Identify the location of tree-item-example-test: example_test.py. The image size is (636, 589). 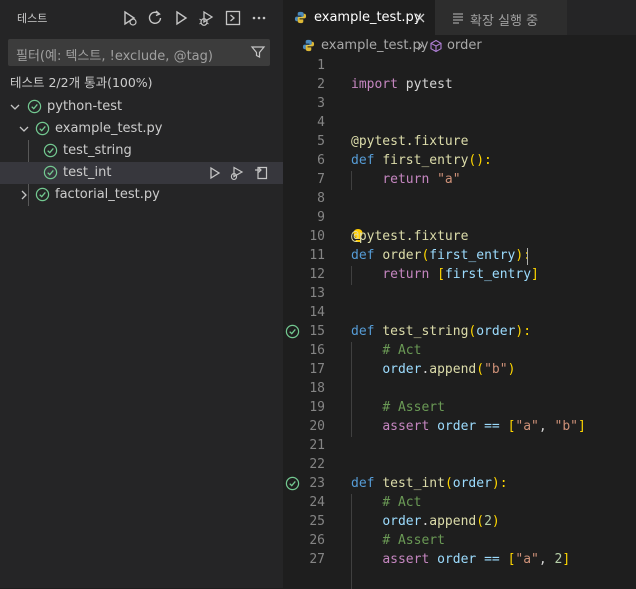
(141, 129).